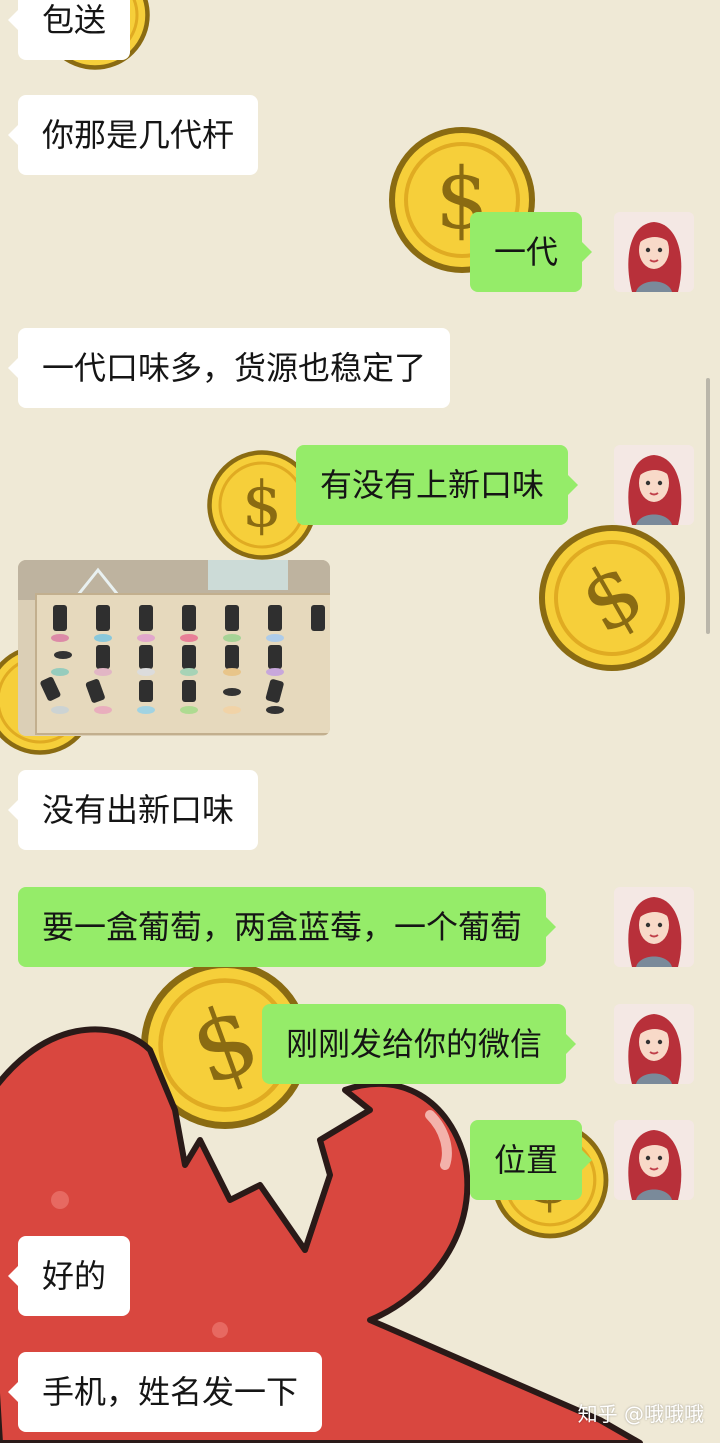 Image resolution: width=720 pixels, height=1443 pixels. Describe the element at coordinates (708, 506) in the screenshot. I see `scrollbar` at that location.